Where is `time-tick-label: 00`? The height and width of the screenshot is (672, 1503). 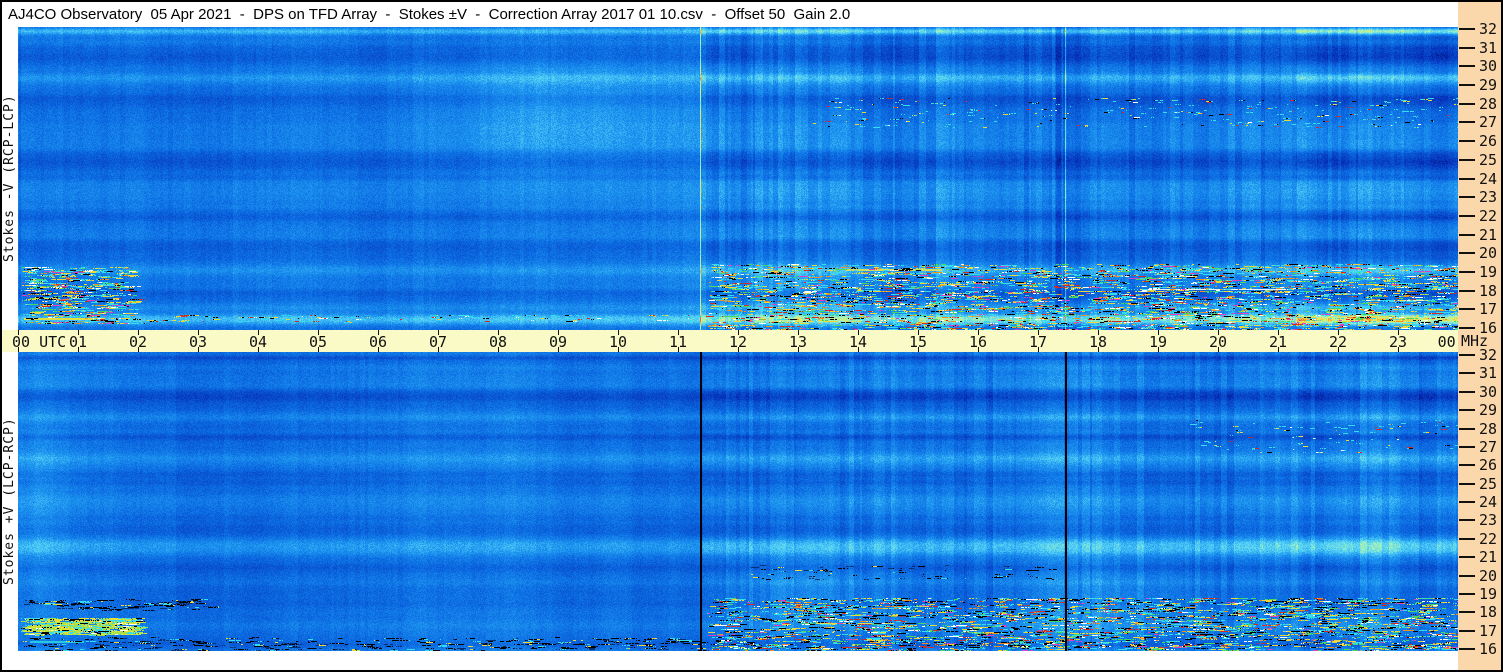
time-tick-label: 00 is located at coordinates (1446, 342).